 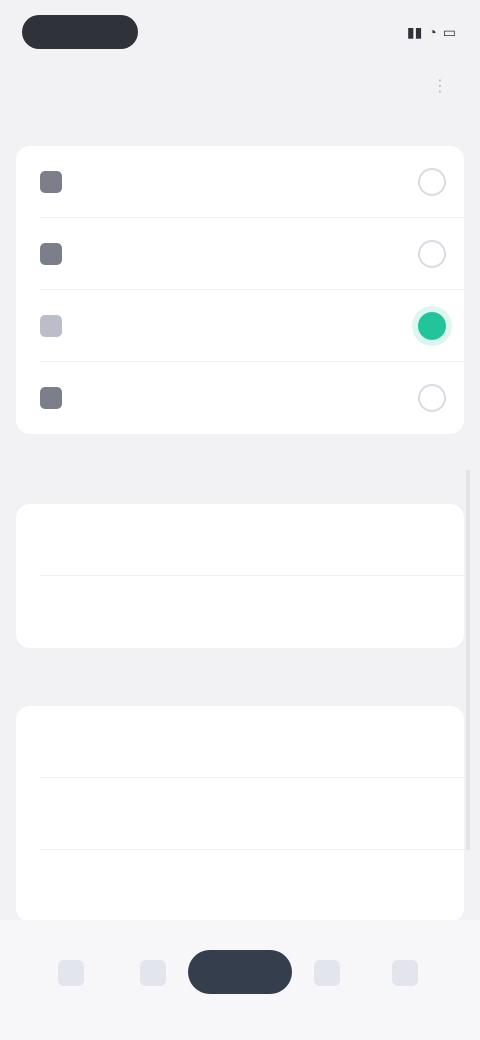 I want to click on status-right: ▮▮ ◔ ▭, so click(x=428, y=32).